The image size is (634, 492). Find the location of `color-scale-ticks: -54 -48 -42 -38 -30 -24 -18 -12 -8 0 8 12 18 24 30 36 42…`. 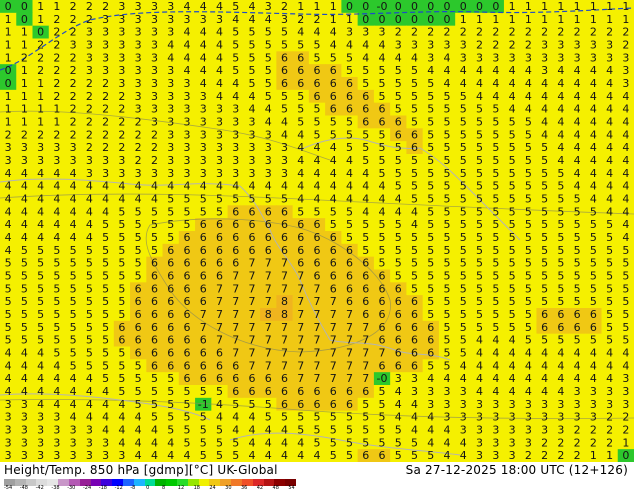

color-scale-ticks: -54 -48 -42 -38 -30 -24 -18 -12 -8 0 8 12 18 24 30 36 42… is located at coordinates (154, 489).